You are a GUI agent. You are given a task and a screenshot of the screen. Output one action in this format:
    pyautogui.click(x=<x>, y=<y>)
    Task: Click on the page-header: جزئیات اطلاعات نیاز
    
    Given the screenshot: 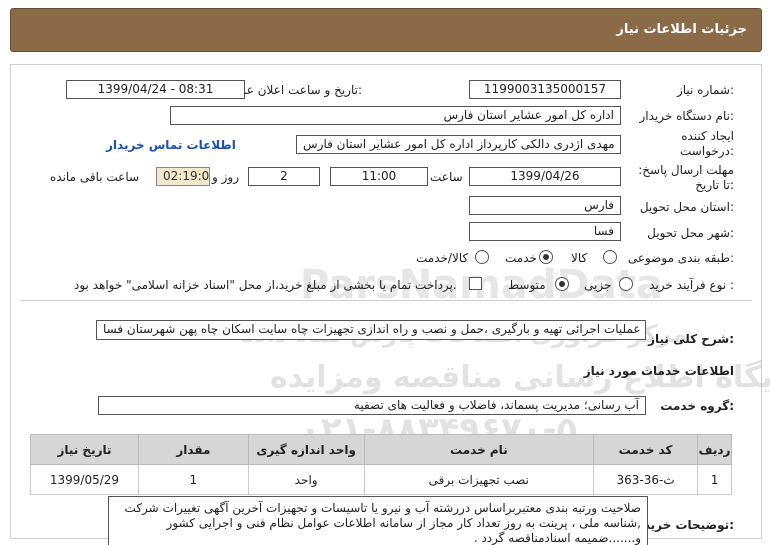 What is the action you would take?
    pyautogui.click(x=386, y=30)
    